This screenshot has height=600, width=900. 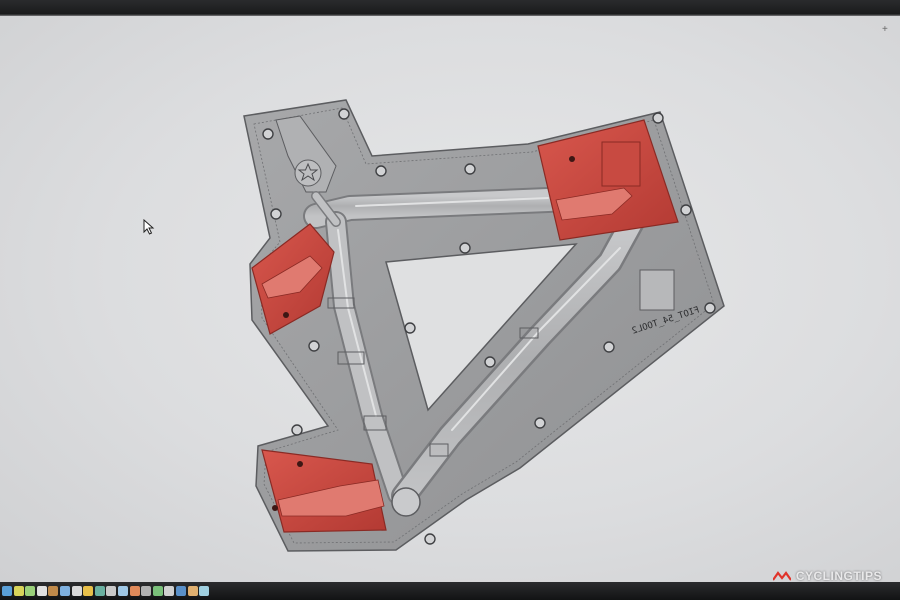 What do you see at coordinates (149, 227) in the screenshot?
I see `mouse-cursor-icon` at bounding box center [149, 227].